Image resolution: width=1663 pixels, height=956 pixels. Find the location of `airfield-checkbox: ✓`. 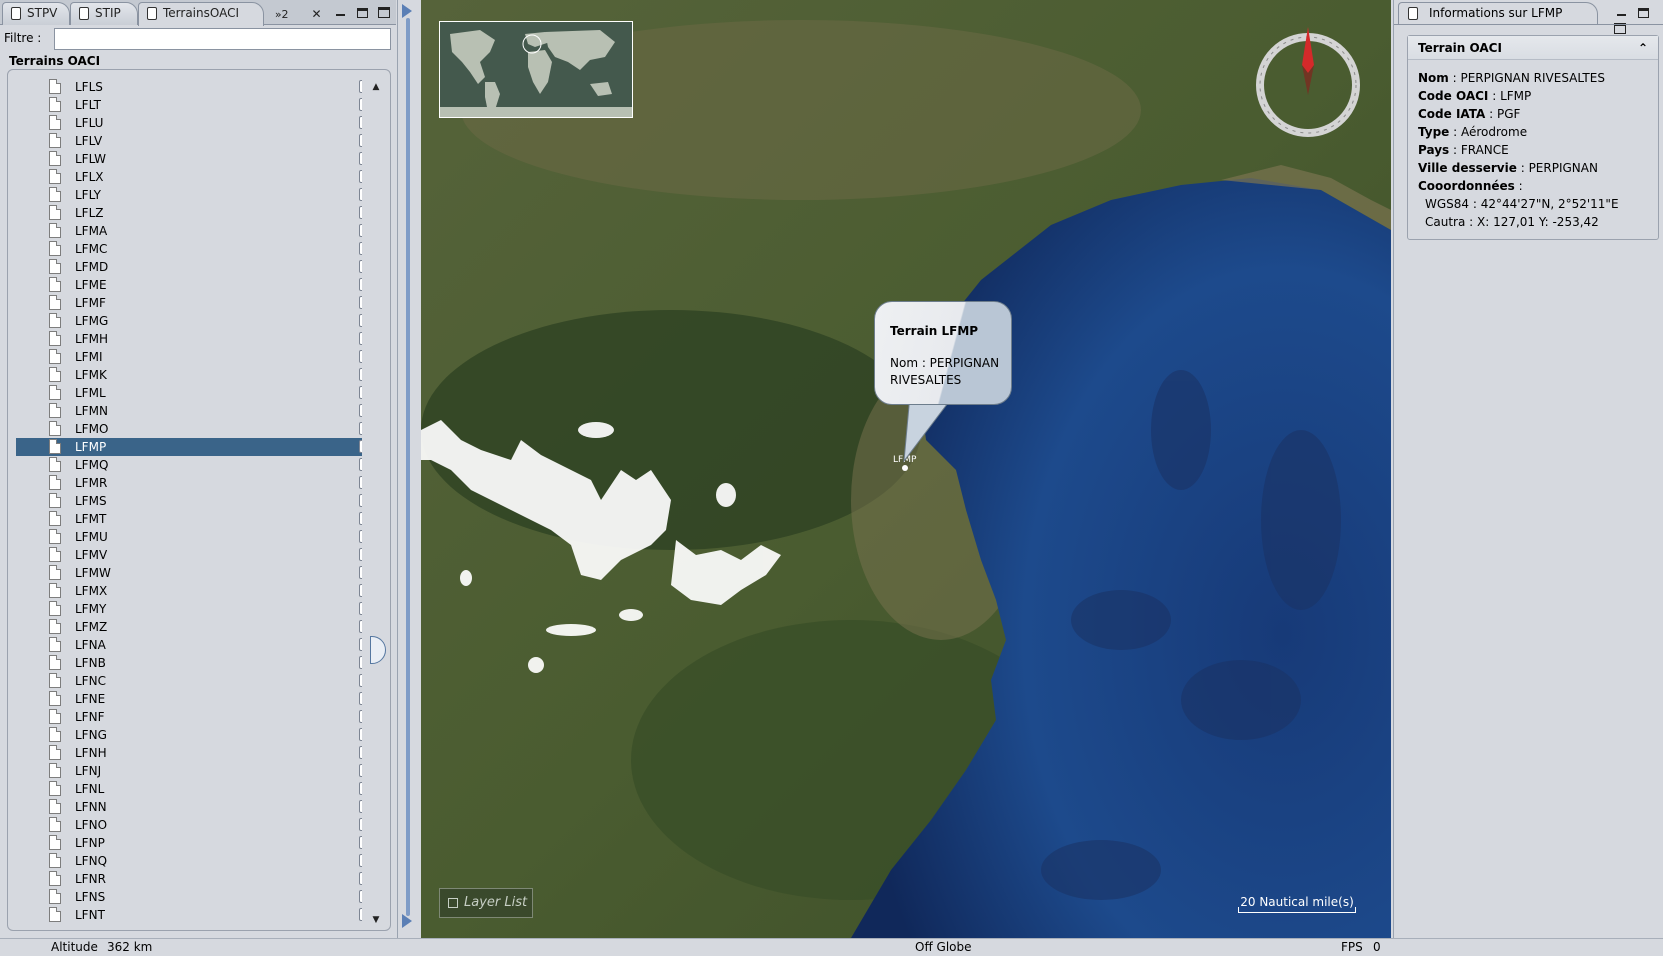

airfield-checkbox: ✓ is located at coordinates (360, 446).